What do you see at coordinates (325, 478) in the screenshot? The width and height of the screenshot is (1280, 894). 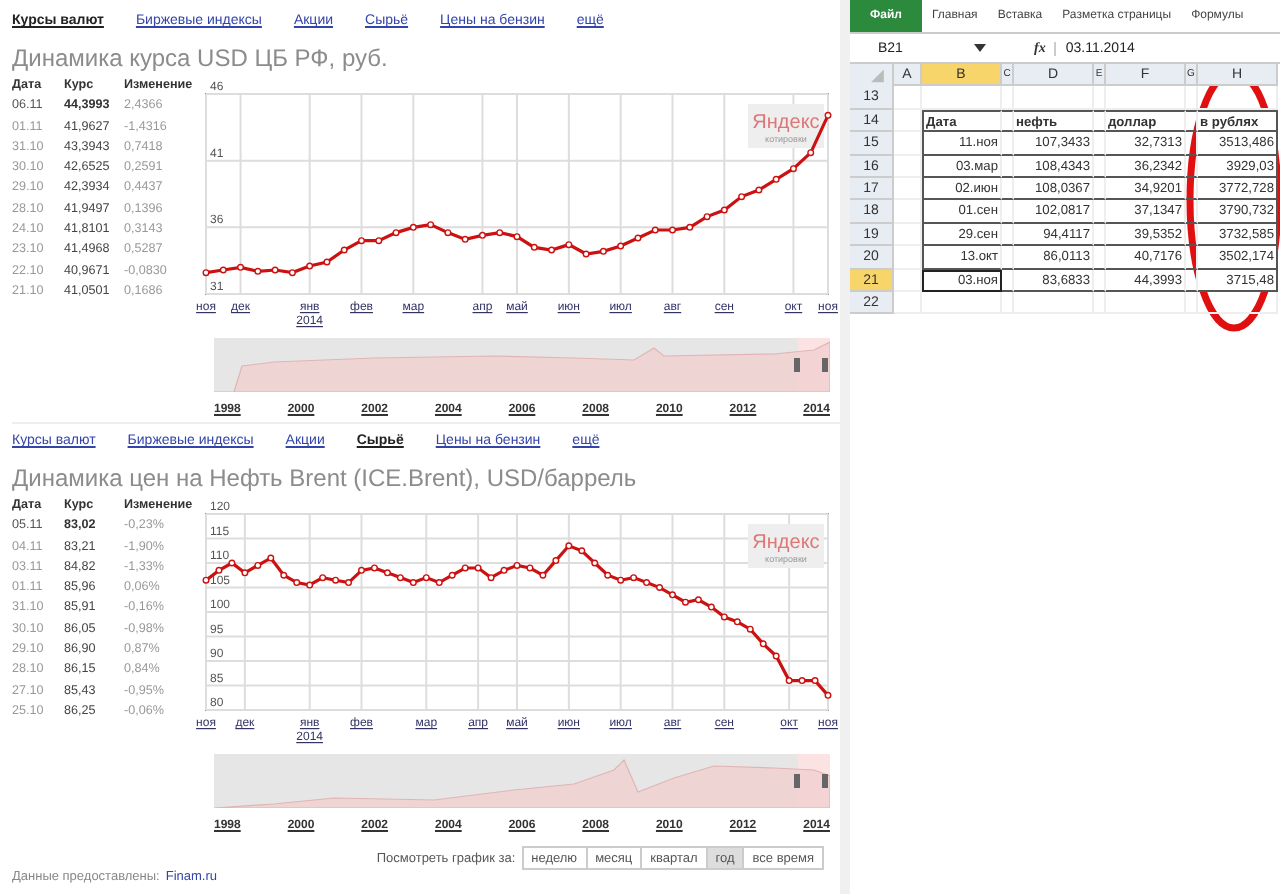 I see `chart-title: Динамика цен на Нефть Brent (ICE.Brent), USD/баррель` at bounding box center [325, 478].